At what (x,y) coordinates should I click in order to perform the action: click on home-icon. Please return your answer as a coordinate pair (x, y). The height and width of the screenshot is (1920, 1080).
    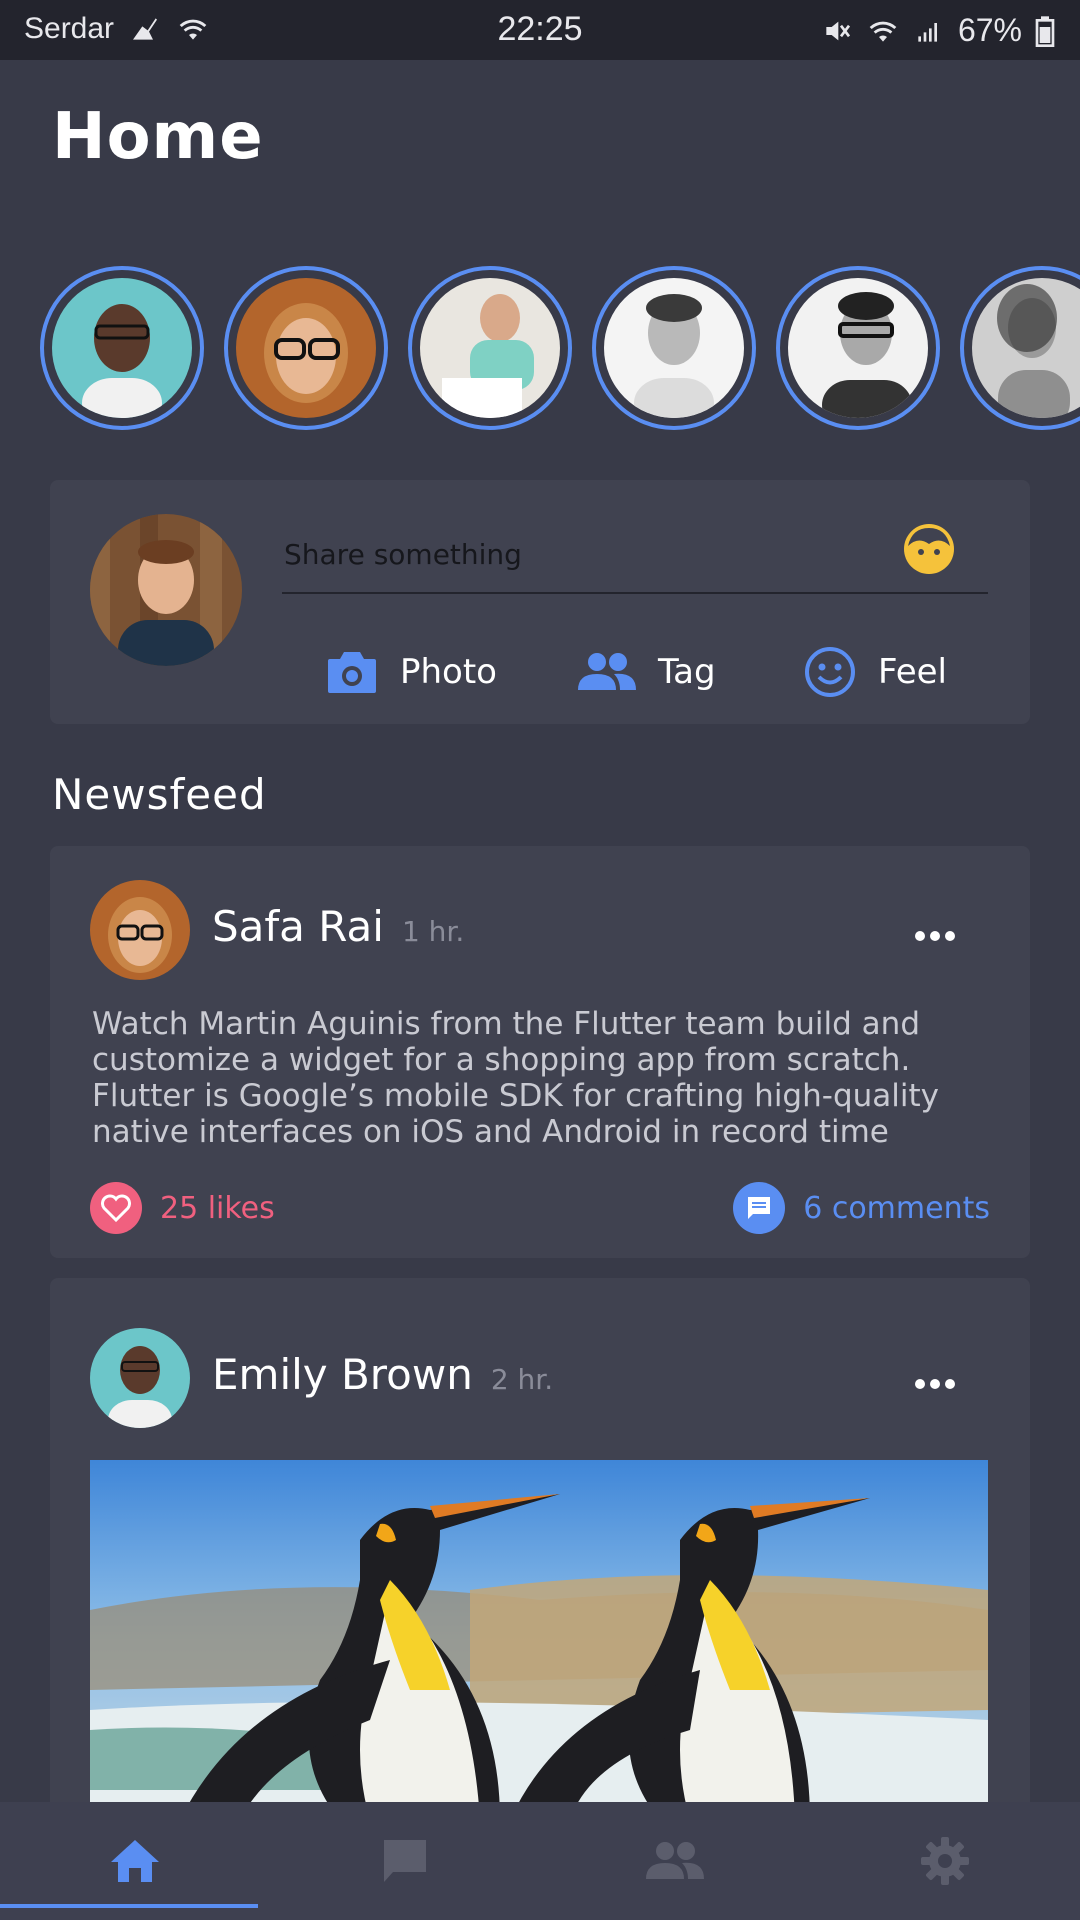
    Looking at the image, I should click on (135, 1861).